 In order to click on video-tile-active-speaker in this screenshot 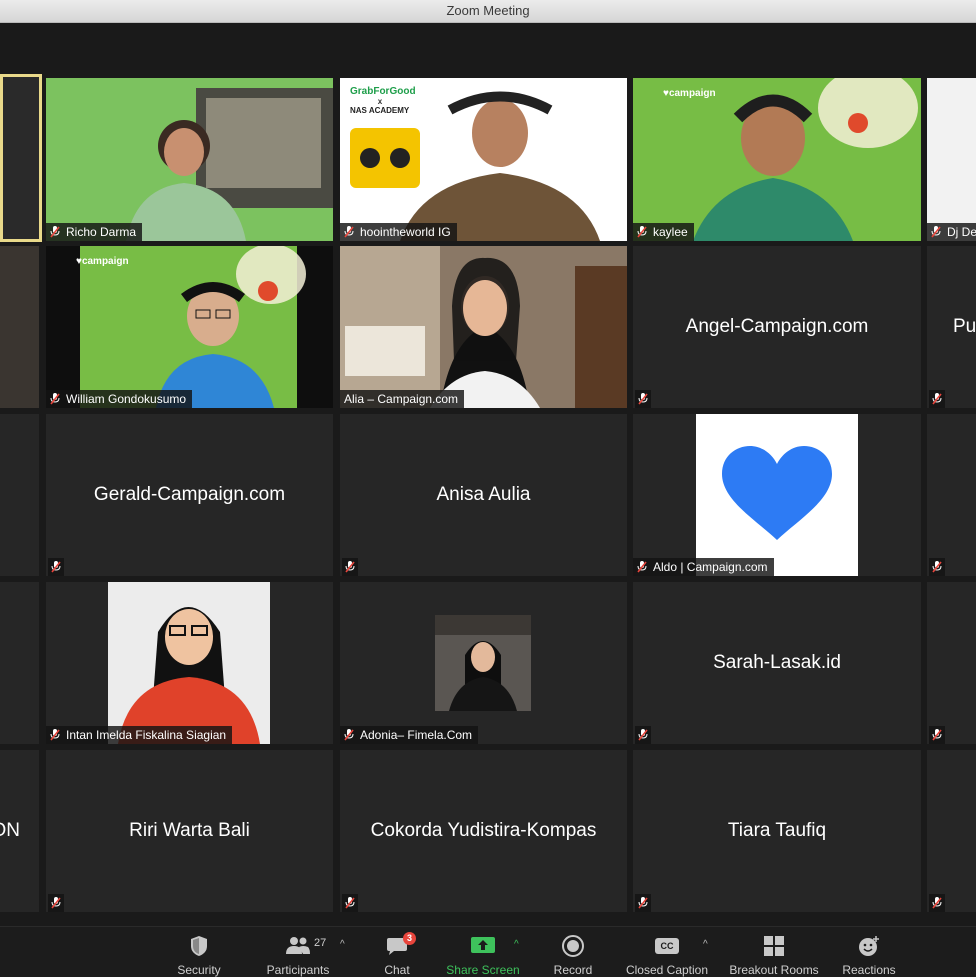, I will do `click(21, 158)`.